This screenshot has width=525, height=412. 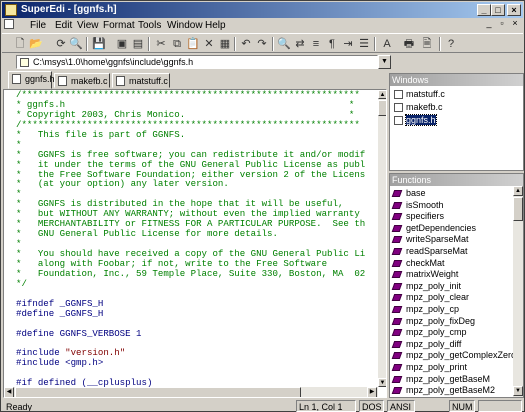 I want to click on new-file-icon: 🗋, so click(x=20, y=44).